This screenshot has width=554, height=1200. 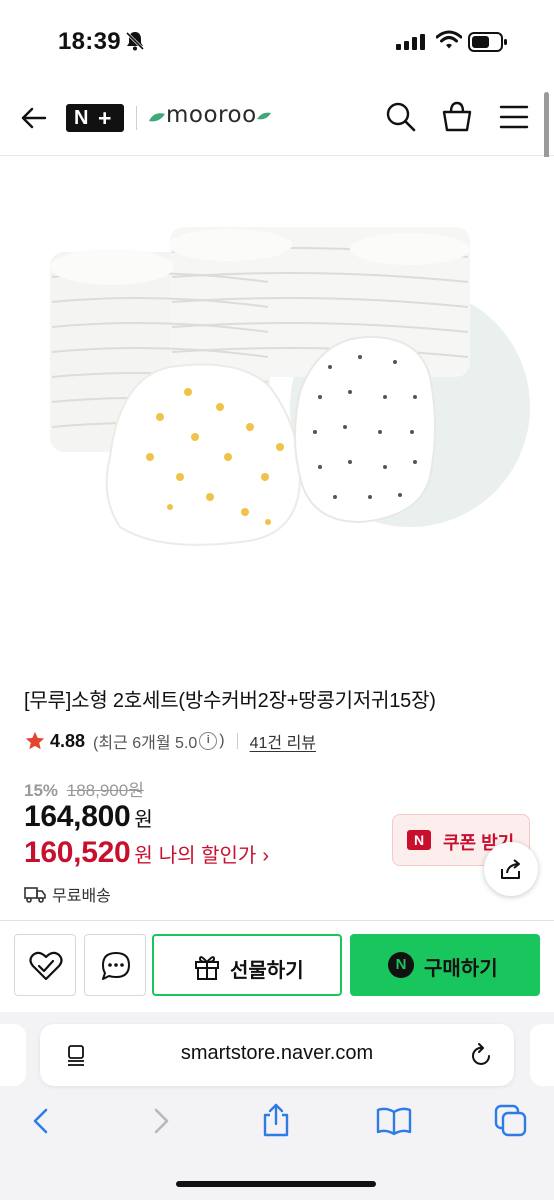 I want to click on rating-meta-prefix: (최근 6개월 5.0, so click(x=145, y=743).